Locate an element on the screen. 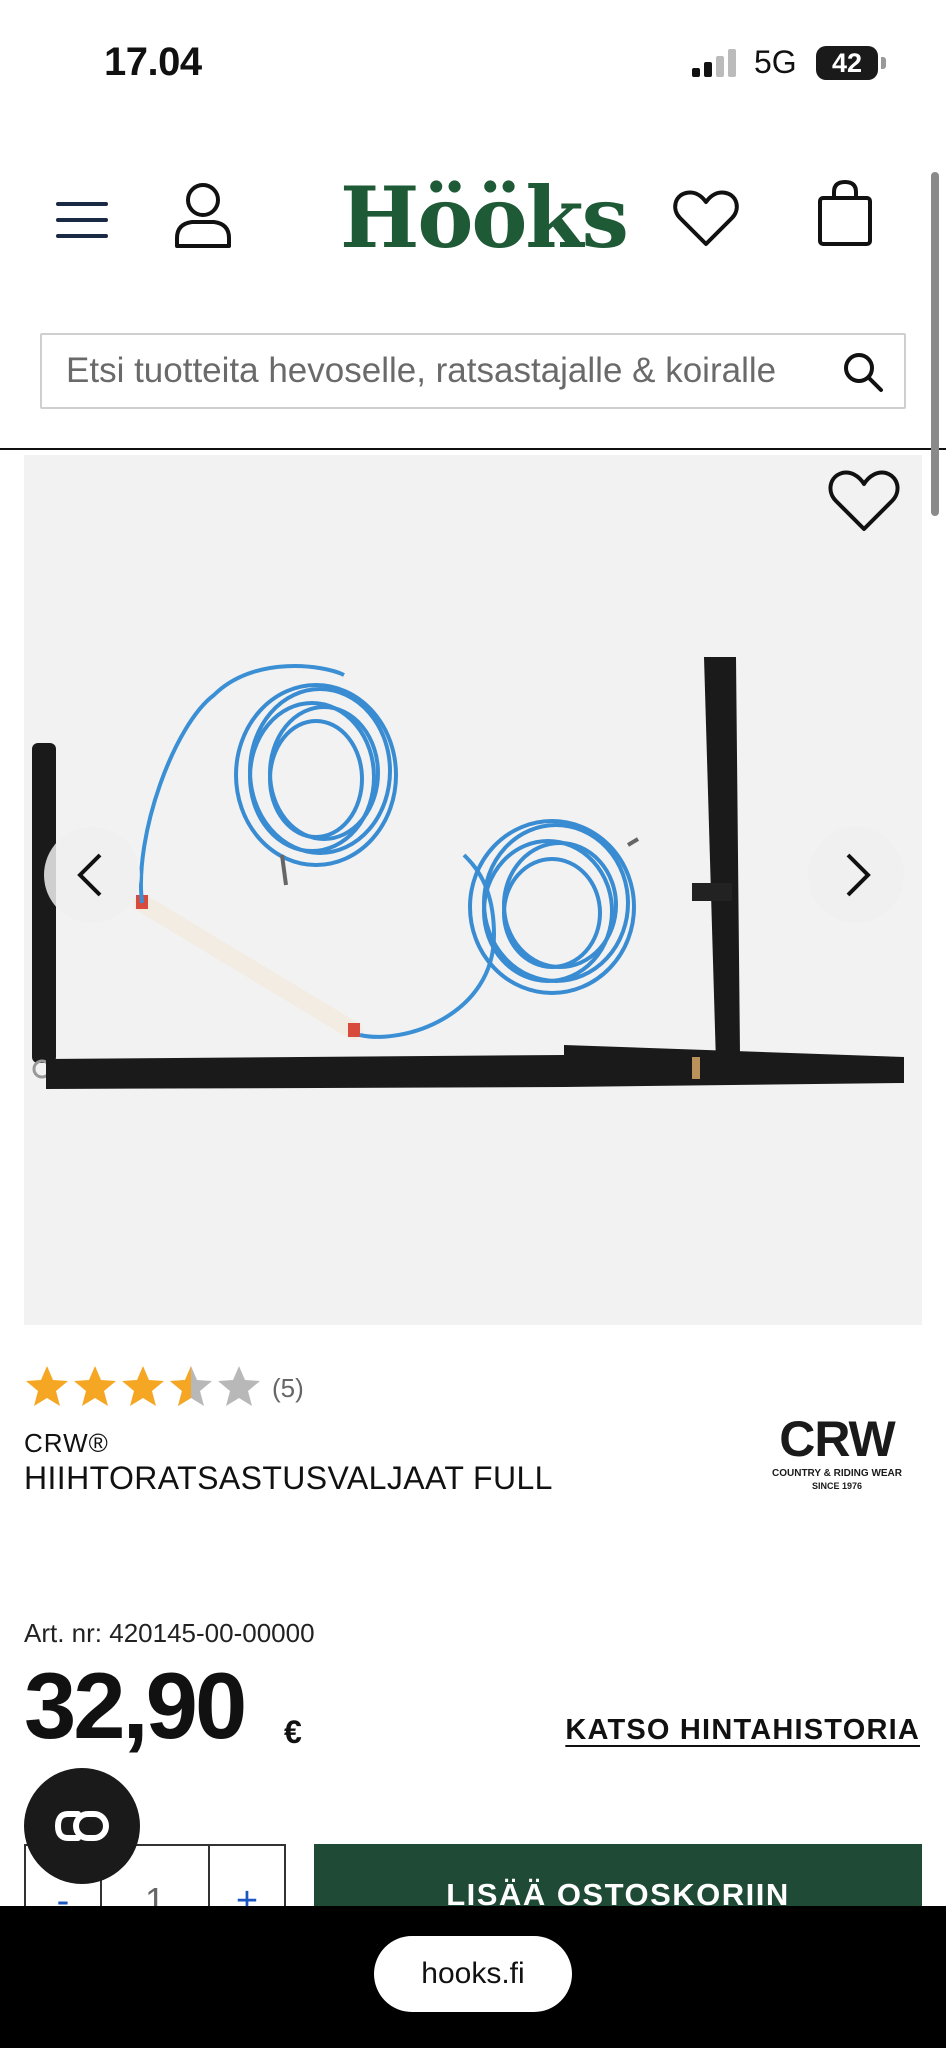 The width and height of the screenshot is (946, 2048). product-price: 32,90 is located at coordinates (135, 1705).